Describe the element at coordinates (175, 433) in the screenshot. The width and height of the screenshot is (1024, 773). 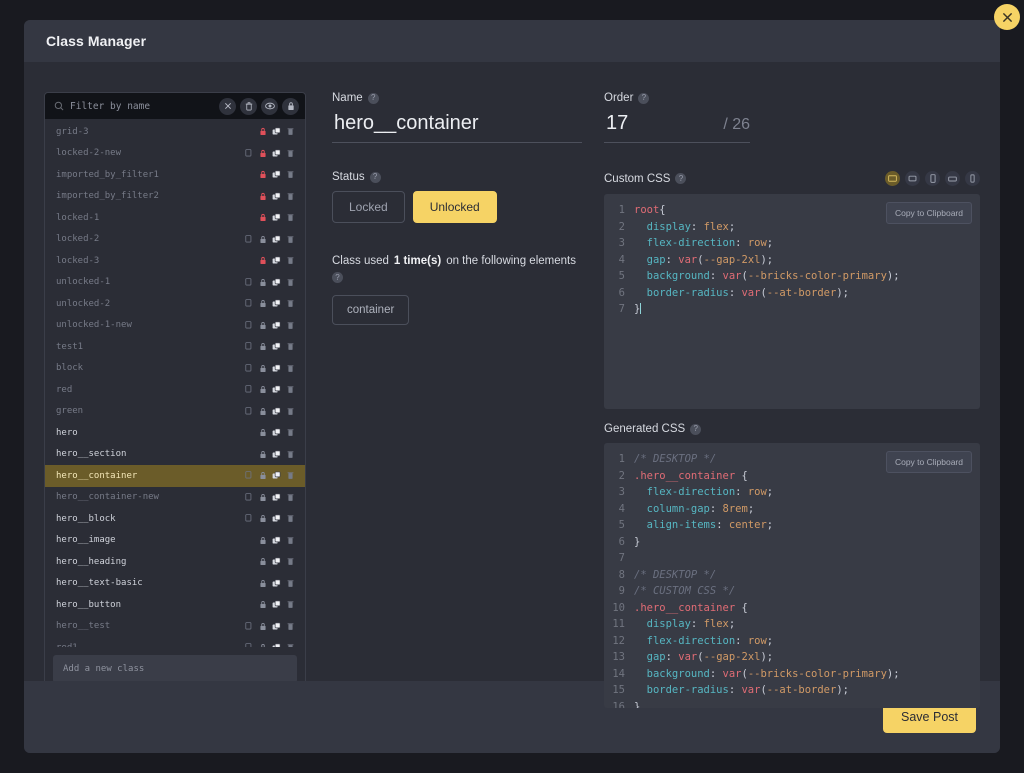
I see `class-list-item: hero` at that location.